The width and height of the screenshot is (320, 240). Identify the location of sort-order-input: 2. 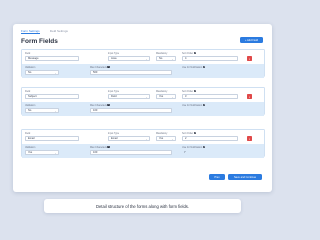
(210, 138).